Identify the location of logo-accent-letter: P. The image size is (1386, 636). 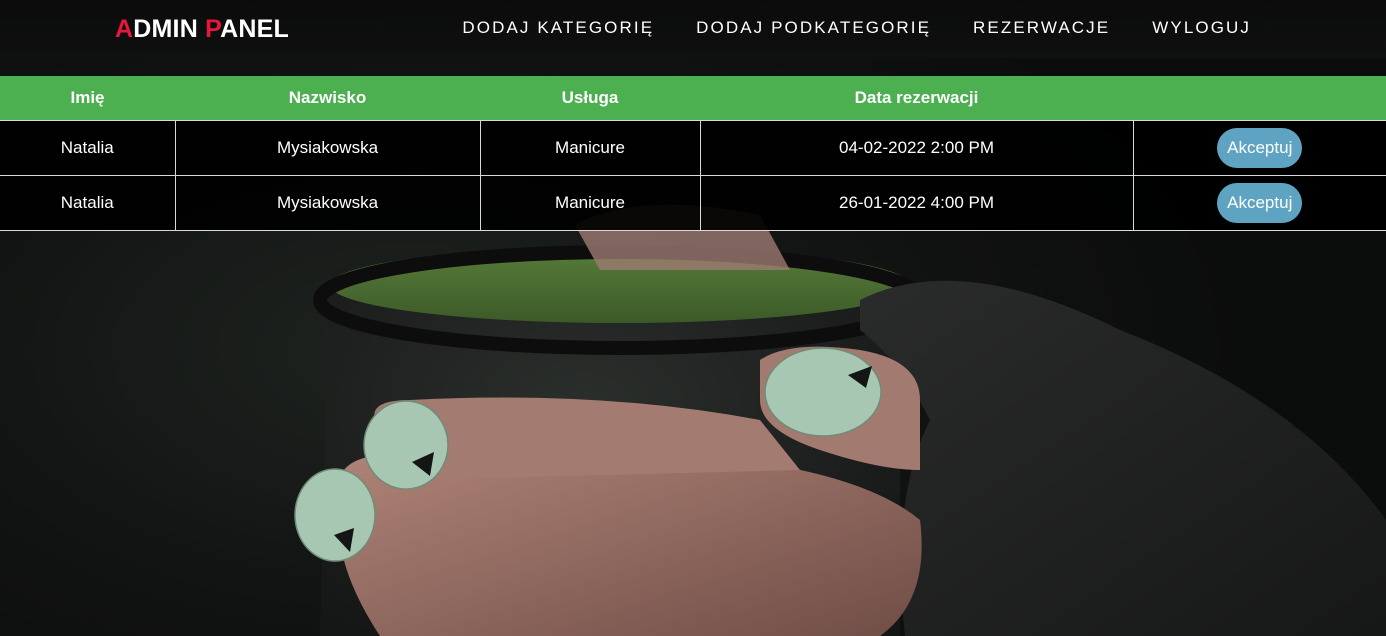
(213, 29).